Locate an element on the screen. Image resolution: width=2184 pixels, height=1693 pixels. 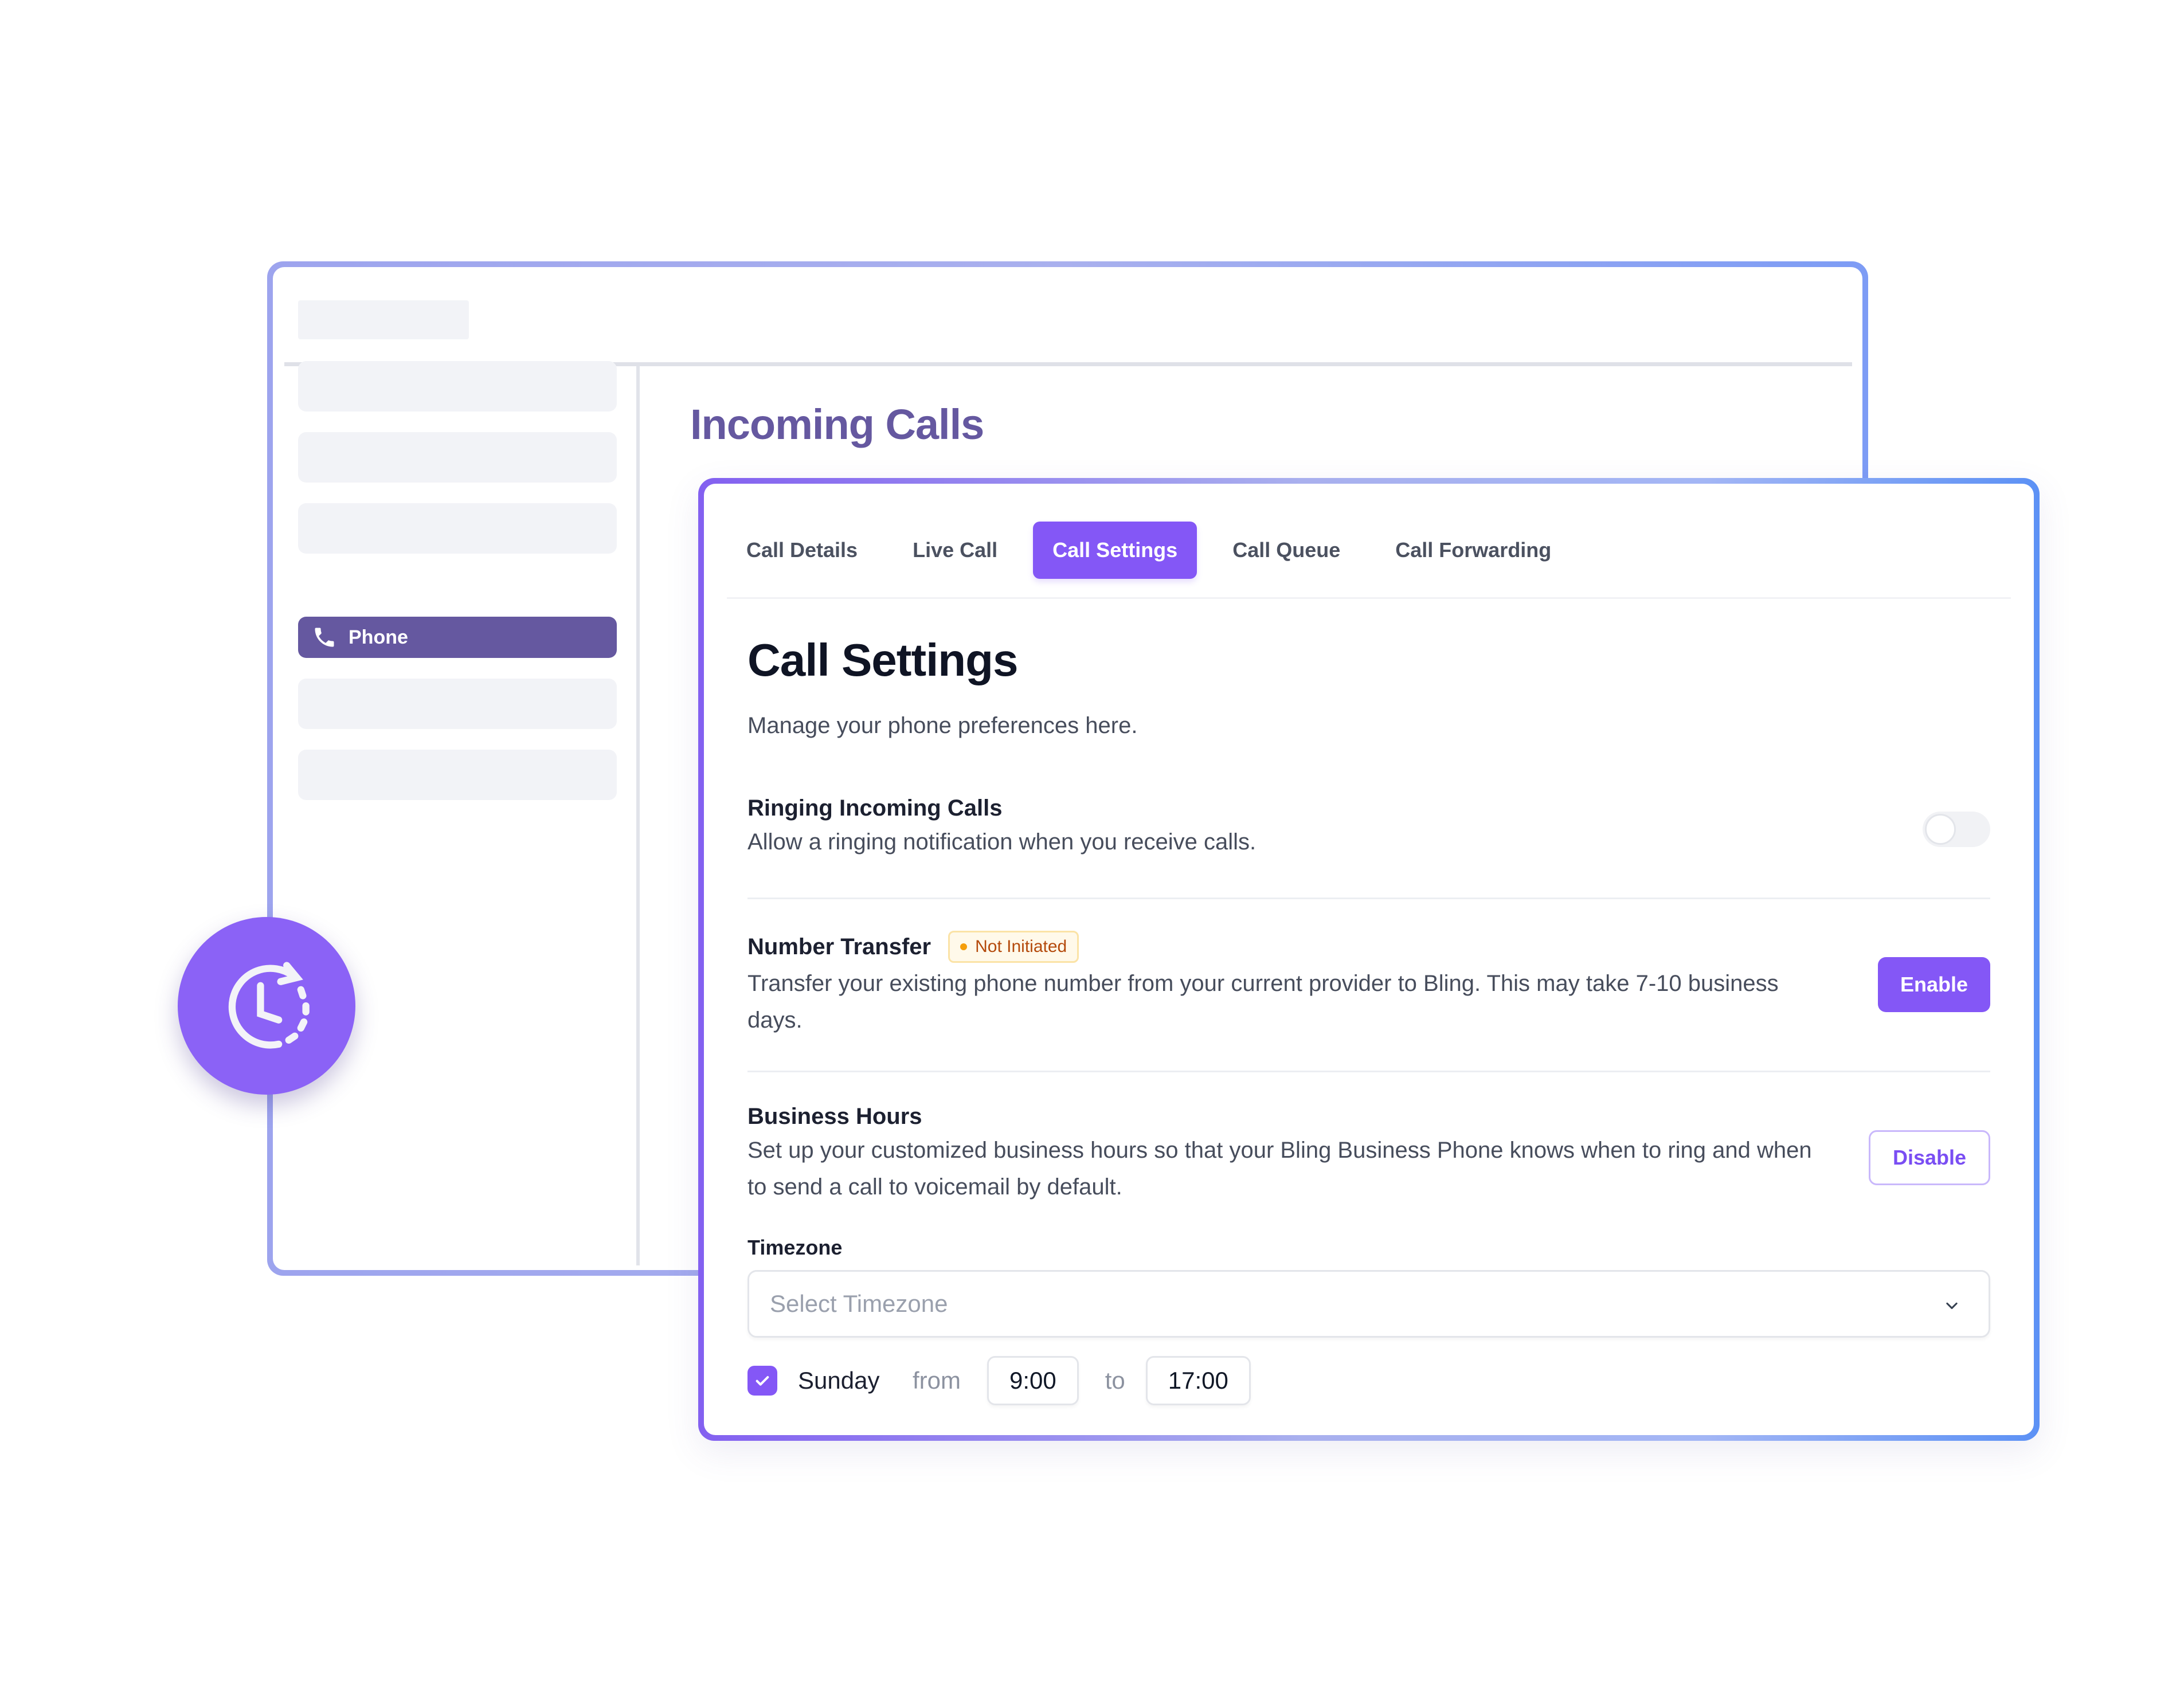
disable-button: Disable is located at coordinates (1930, 1157).